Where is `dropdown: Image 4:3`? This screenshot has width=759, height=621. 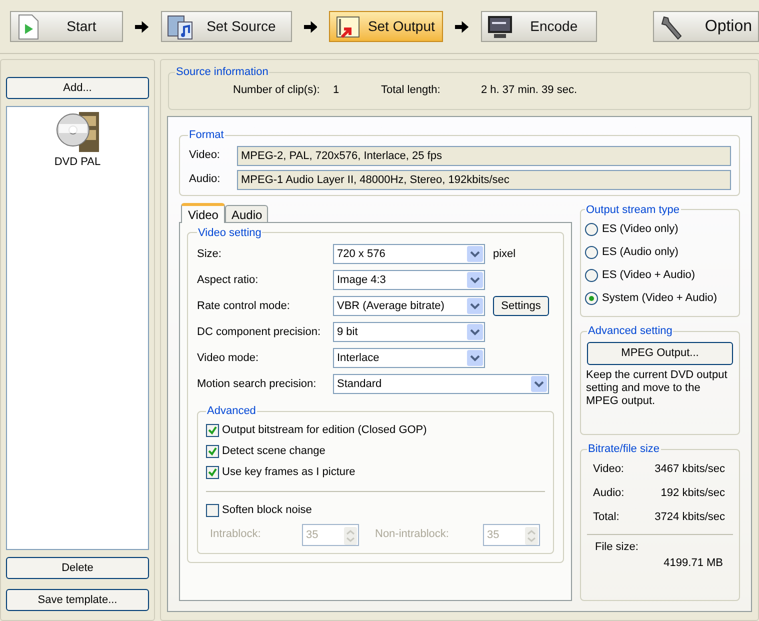 dropdown: Image 4:3 is located at coordinates (409, 280).